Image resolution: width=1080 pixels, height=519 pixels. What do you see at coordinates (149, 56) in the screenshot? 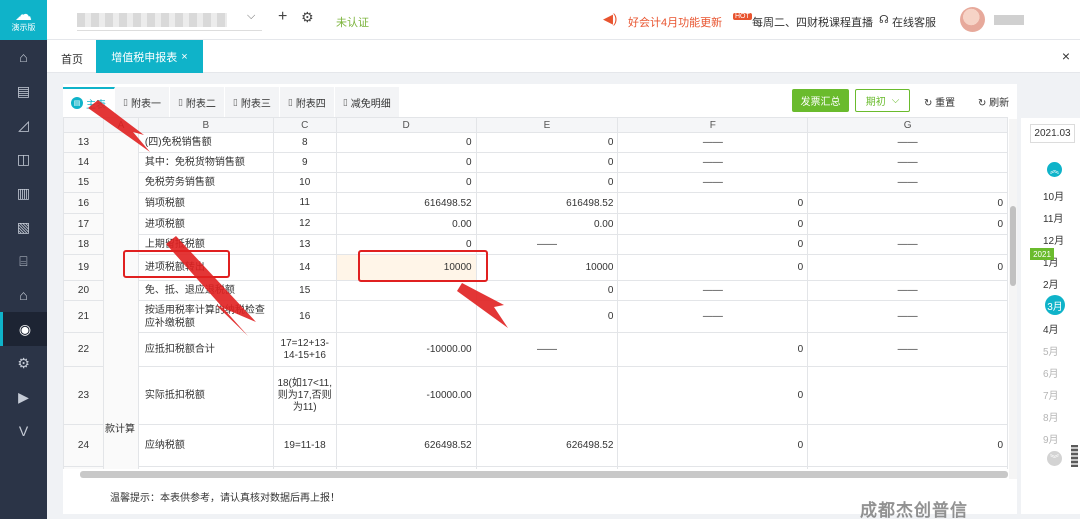
I see `tab-vat-return: 增值税申报表 ×` at bounding box center [149, 56].